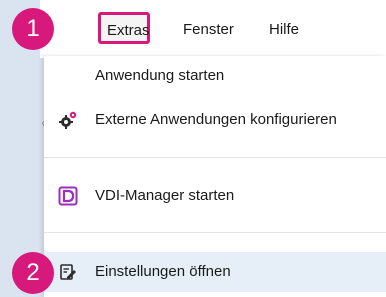 This screenshot has width=386, height=297. I want to click on gears-icon, so click(68, 120).